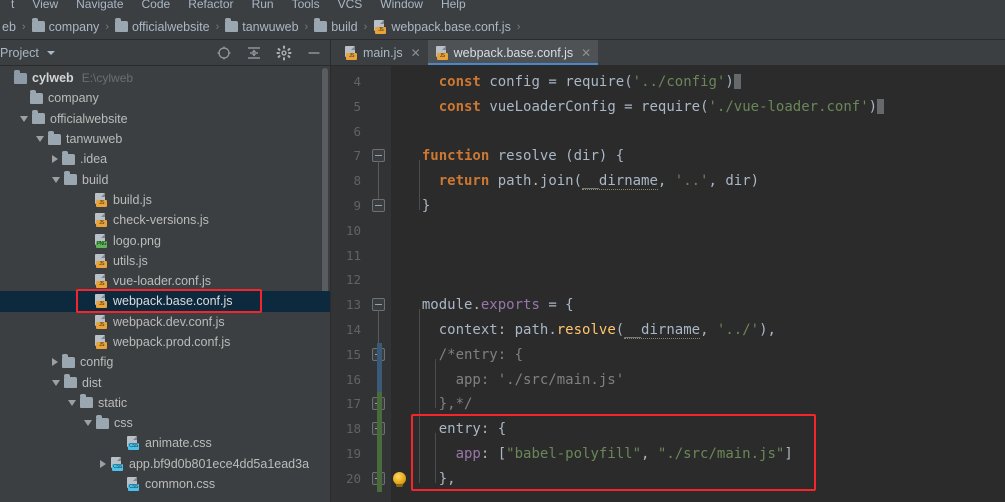  I want to click on code-line: /*entry: {, so click(698, 355).